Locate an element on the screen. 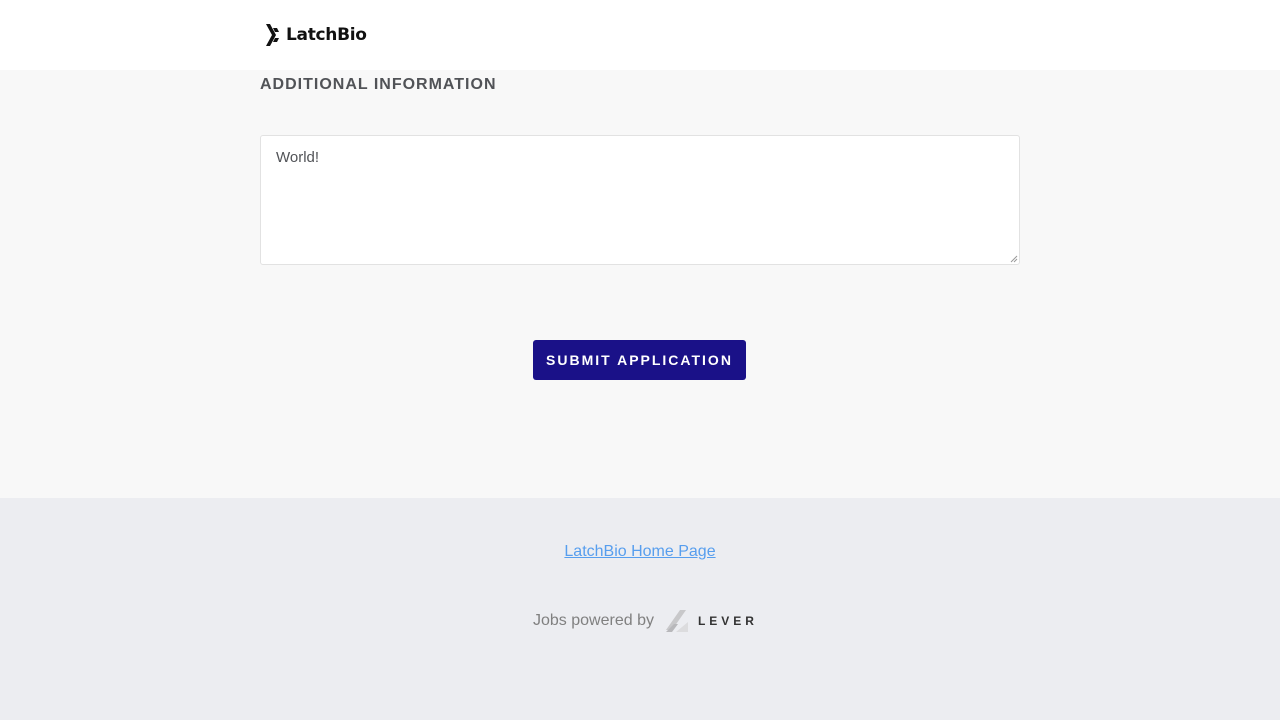 Image resolution: width=1280 pixels, height=720 pixels. latchbio-home-page-link: LatchBio Home Page is located at coordinates (639, 551).